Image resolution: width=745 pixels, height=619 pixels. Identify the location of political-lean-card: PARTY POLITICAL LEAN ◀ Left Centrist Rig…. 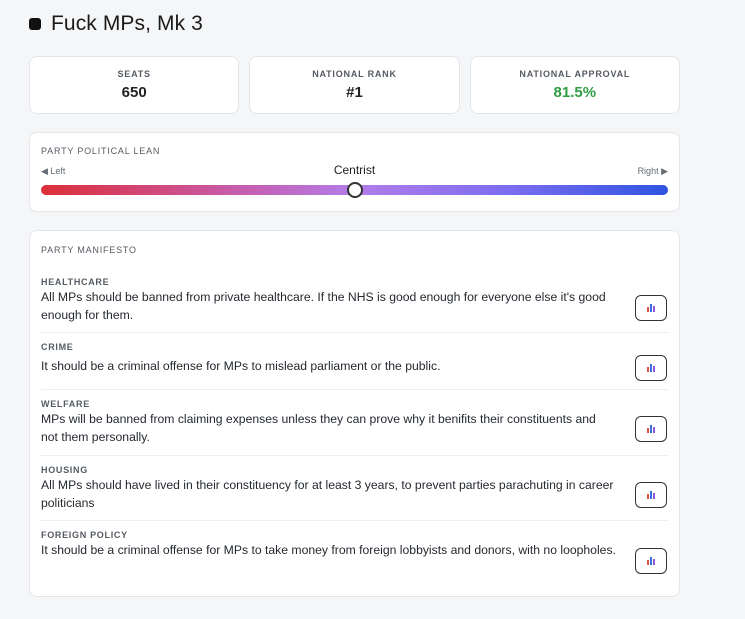
(354, 172).